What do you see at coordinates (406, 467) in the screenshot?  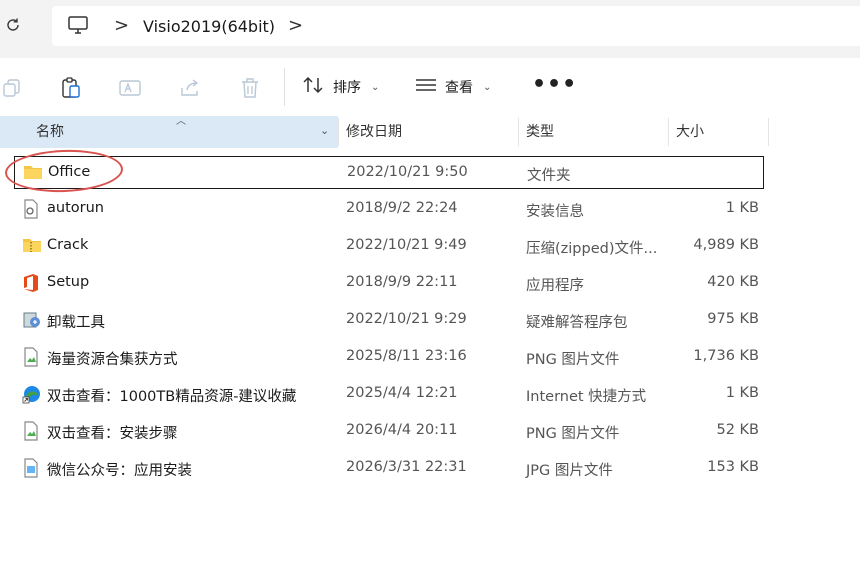 I see `file-date: 2026/3/31 22:31` at bounding box center [406, 467].